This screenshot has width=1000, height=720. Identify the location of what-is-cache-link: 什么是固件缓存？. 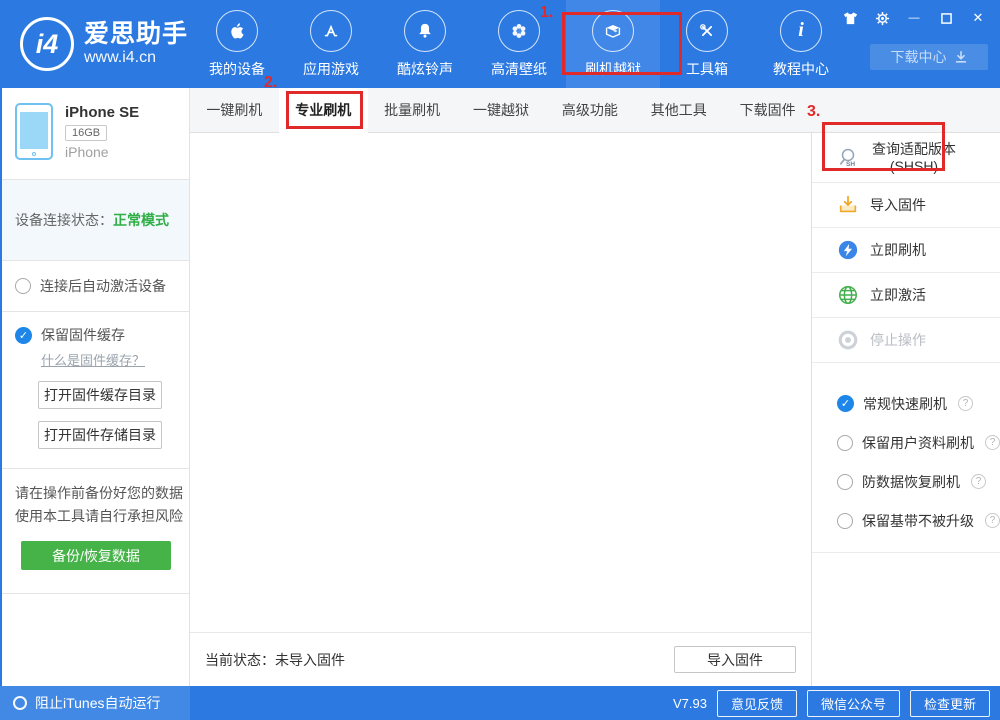
(115, 359).